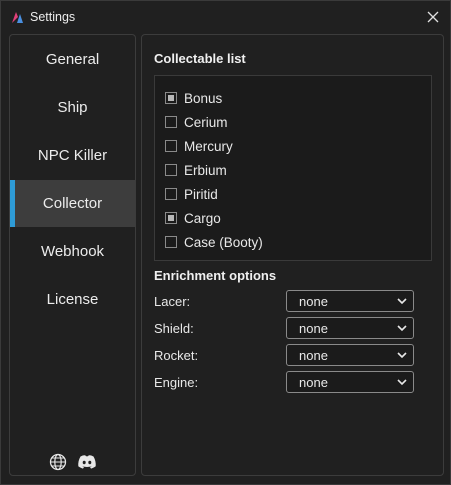 The height and width of the screenshot is (485, 451). I want to click on rocket-label: Rocket:, so click(176, 355).